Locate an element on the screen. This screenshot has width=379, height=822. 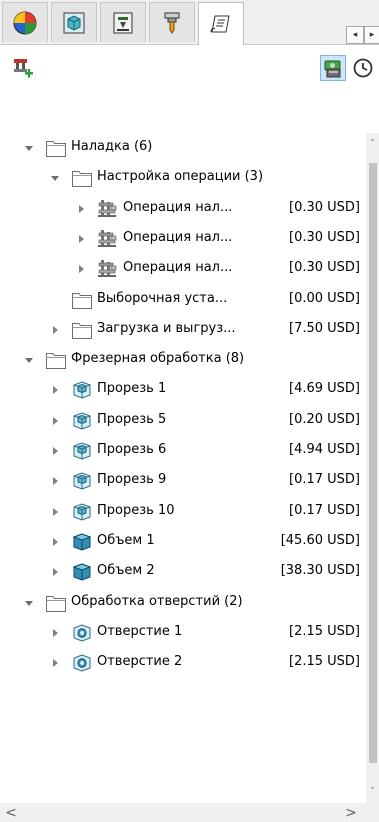
no-arrow is located at coordinates (55, 300).